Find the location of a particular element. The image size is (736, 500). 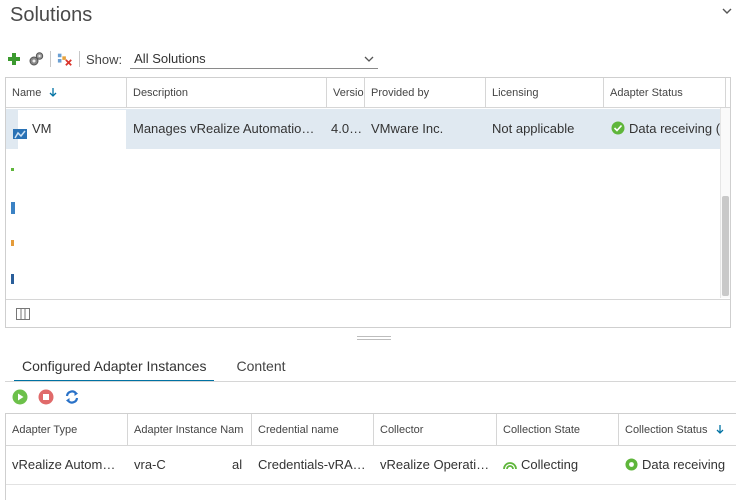

stop-collecting-icon is located at coordinates (46, 397).